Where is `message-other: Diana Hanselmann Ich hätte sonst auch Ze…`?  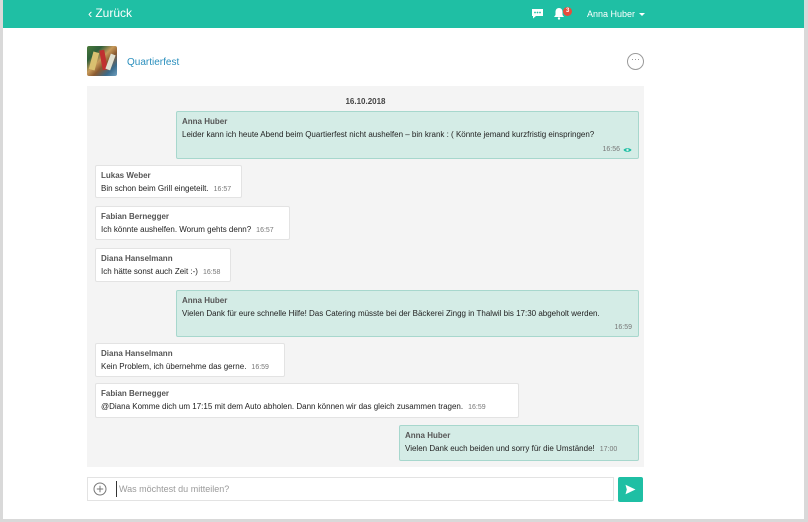 message-other: Diana Hanselmann Ich hätte sonst auch Ze… is located at coordinates (163, 265).